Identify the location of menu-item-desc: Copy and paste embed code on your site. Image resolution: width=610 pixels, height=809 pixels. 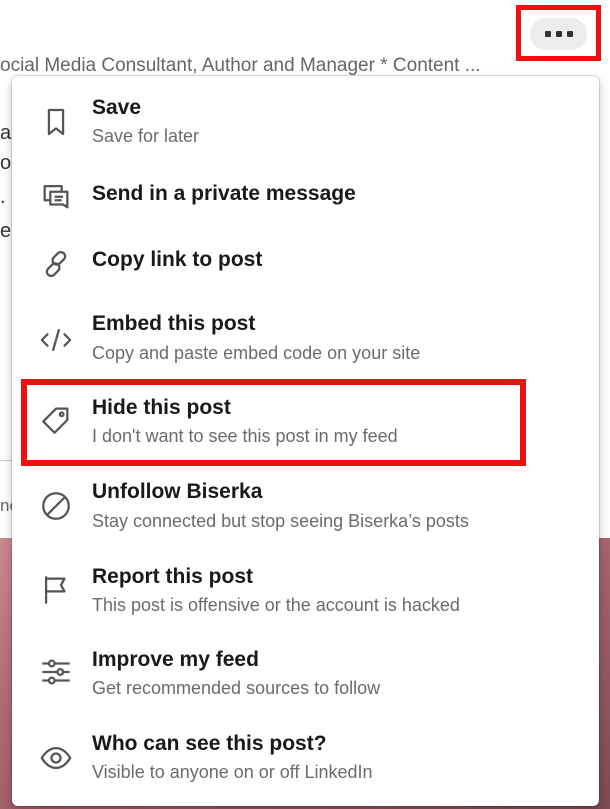
(256, 353).